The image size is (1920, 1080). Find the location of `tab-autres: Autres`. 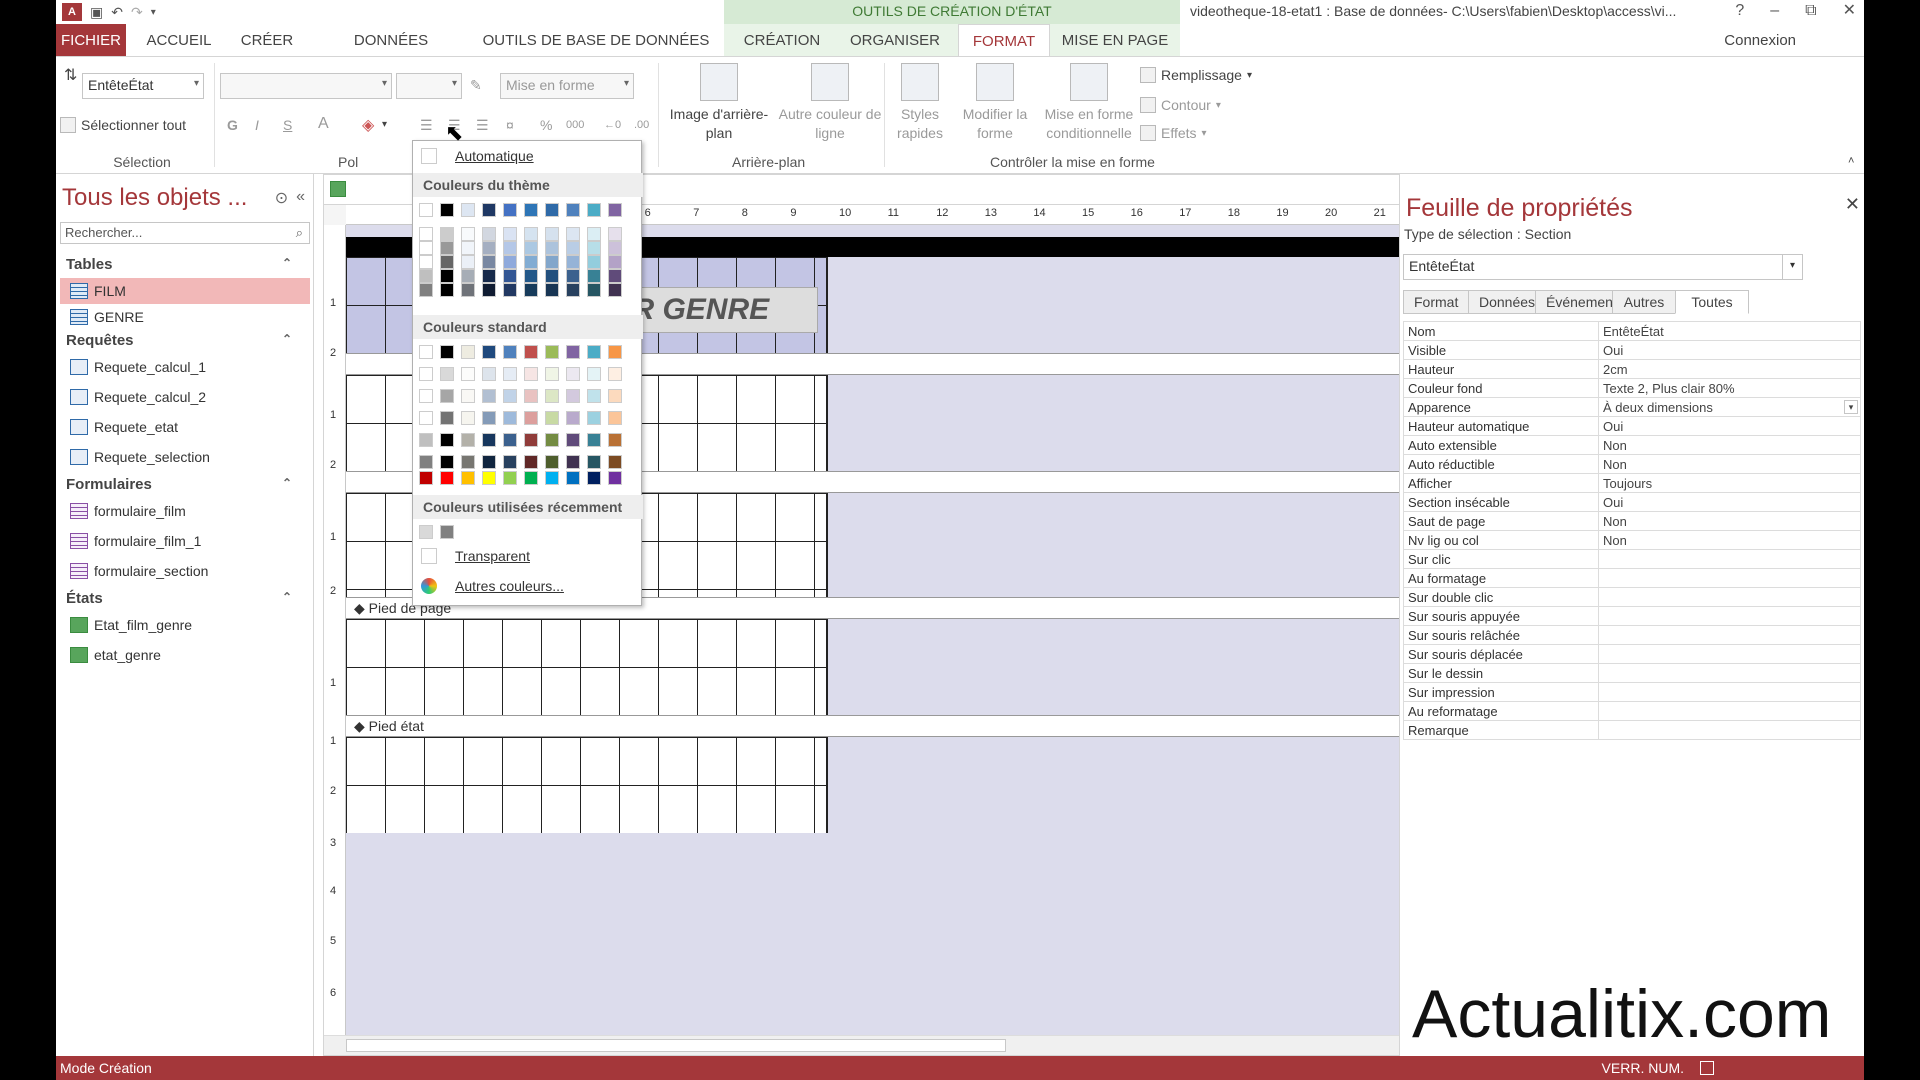

tab-autres: Autres is located at coordinates (1644, 302).